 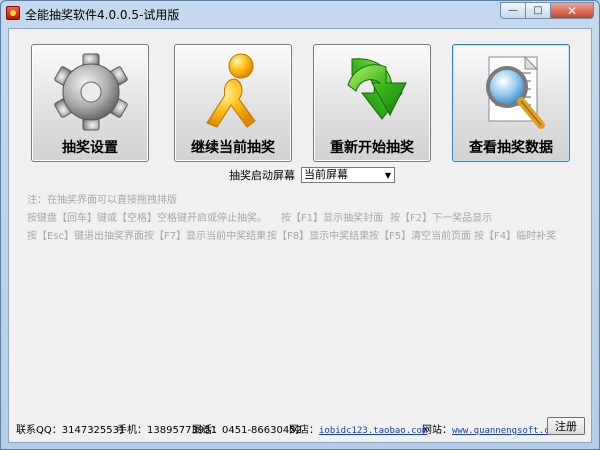 What do you see at coordinates (300, 14) in the screenshot?
I see `title-bar: 全能抽奖软件4.0.0.5-试用版 — □ ✕` at bounding box center [300, 14].